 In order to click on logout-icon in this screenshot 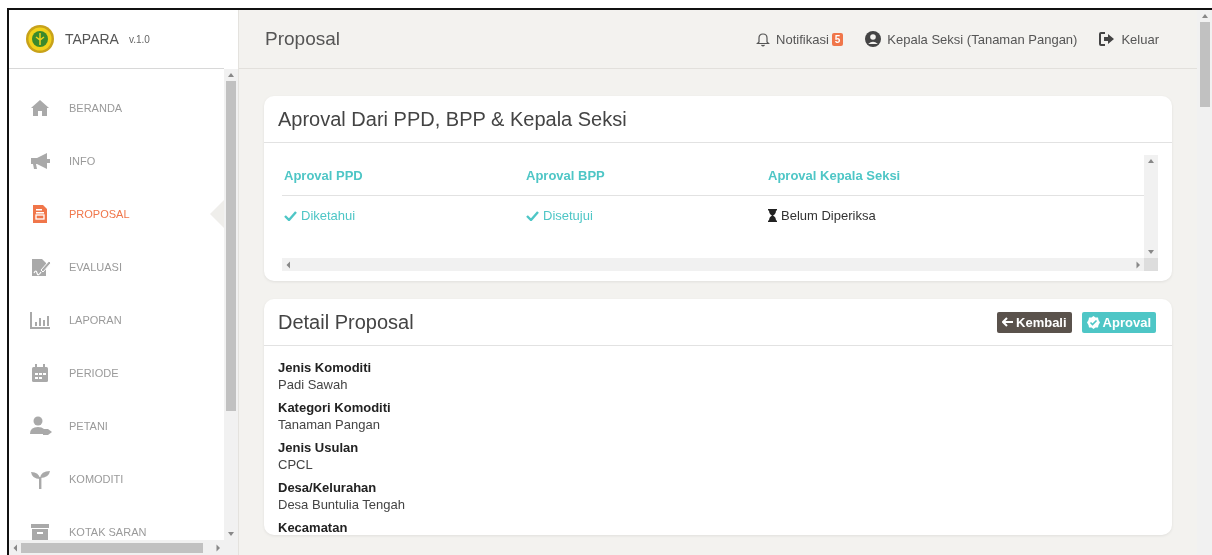, I will do `click(1107, 39)`.